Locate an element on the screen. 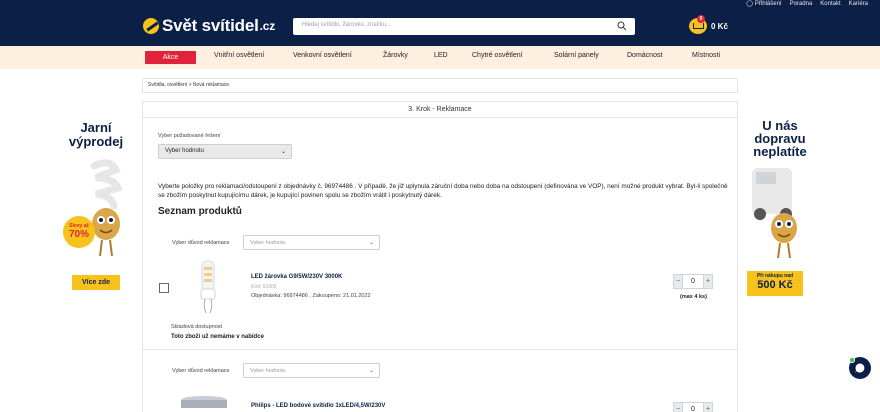  logo-bulb-icon is located at coordinates (151, 26).